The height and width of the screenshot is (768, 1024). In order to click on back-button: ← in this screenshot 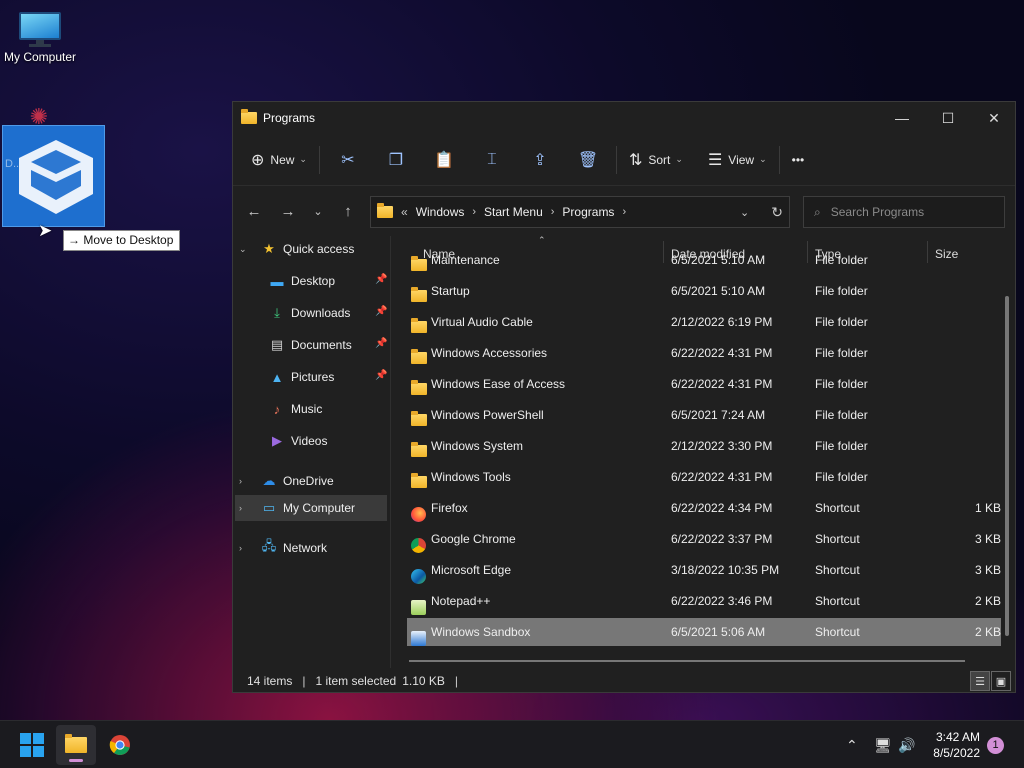, I will do `click(254, 211)`.